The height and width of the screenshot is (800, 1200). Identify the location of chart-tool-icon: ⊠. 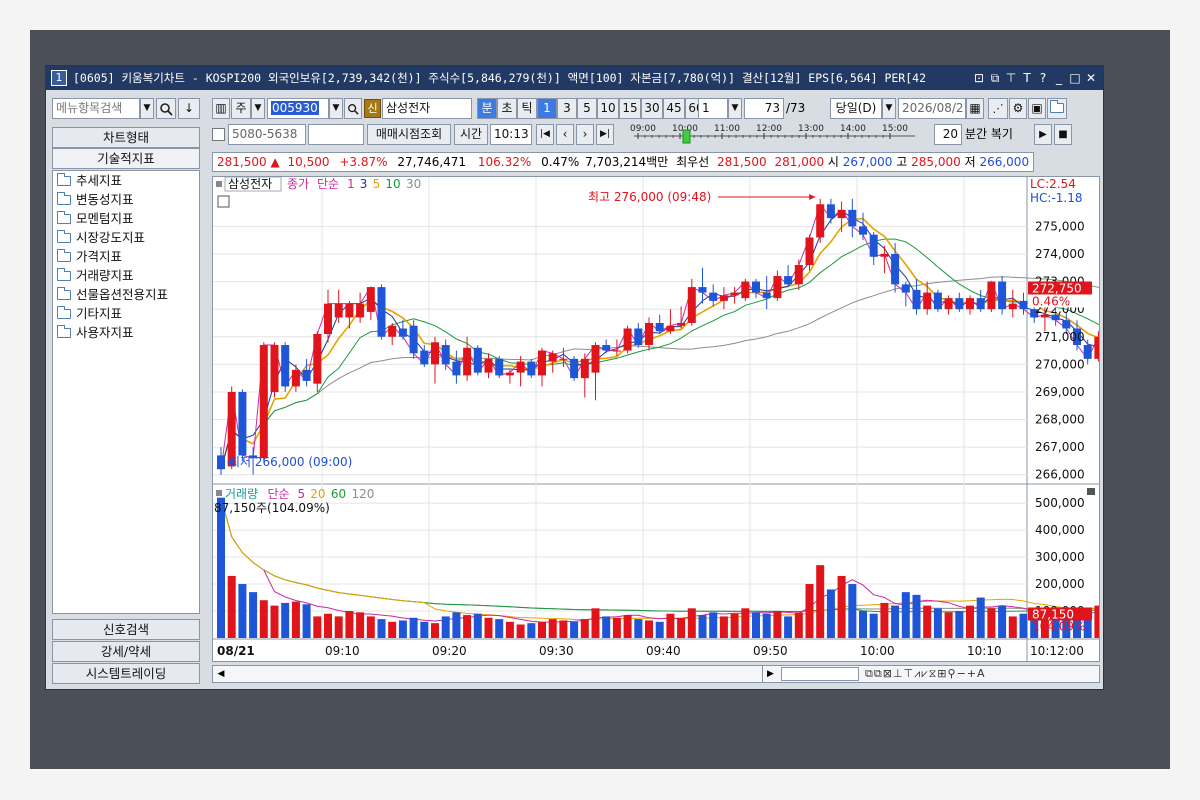
(888, 673).